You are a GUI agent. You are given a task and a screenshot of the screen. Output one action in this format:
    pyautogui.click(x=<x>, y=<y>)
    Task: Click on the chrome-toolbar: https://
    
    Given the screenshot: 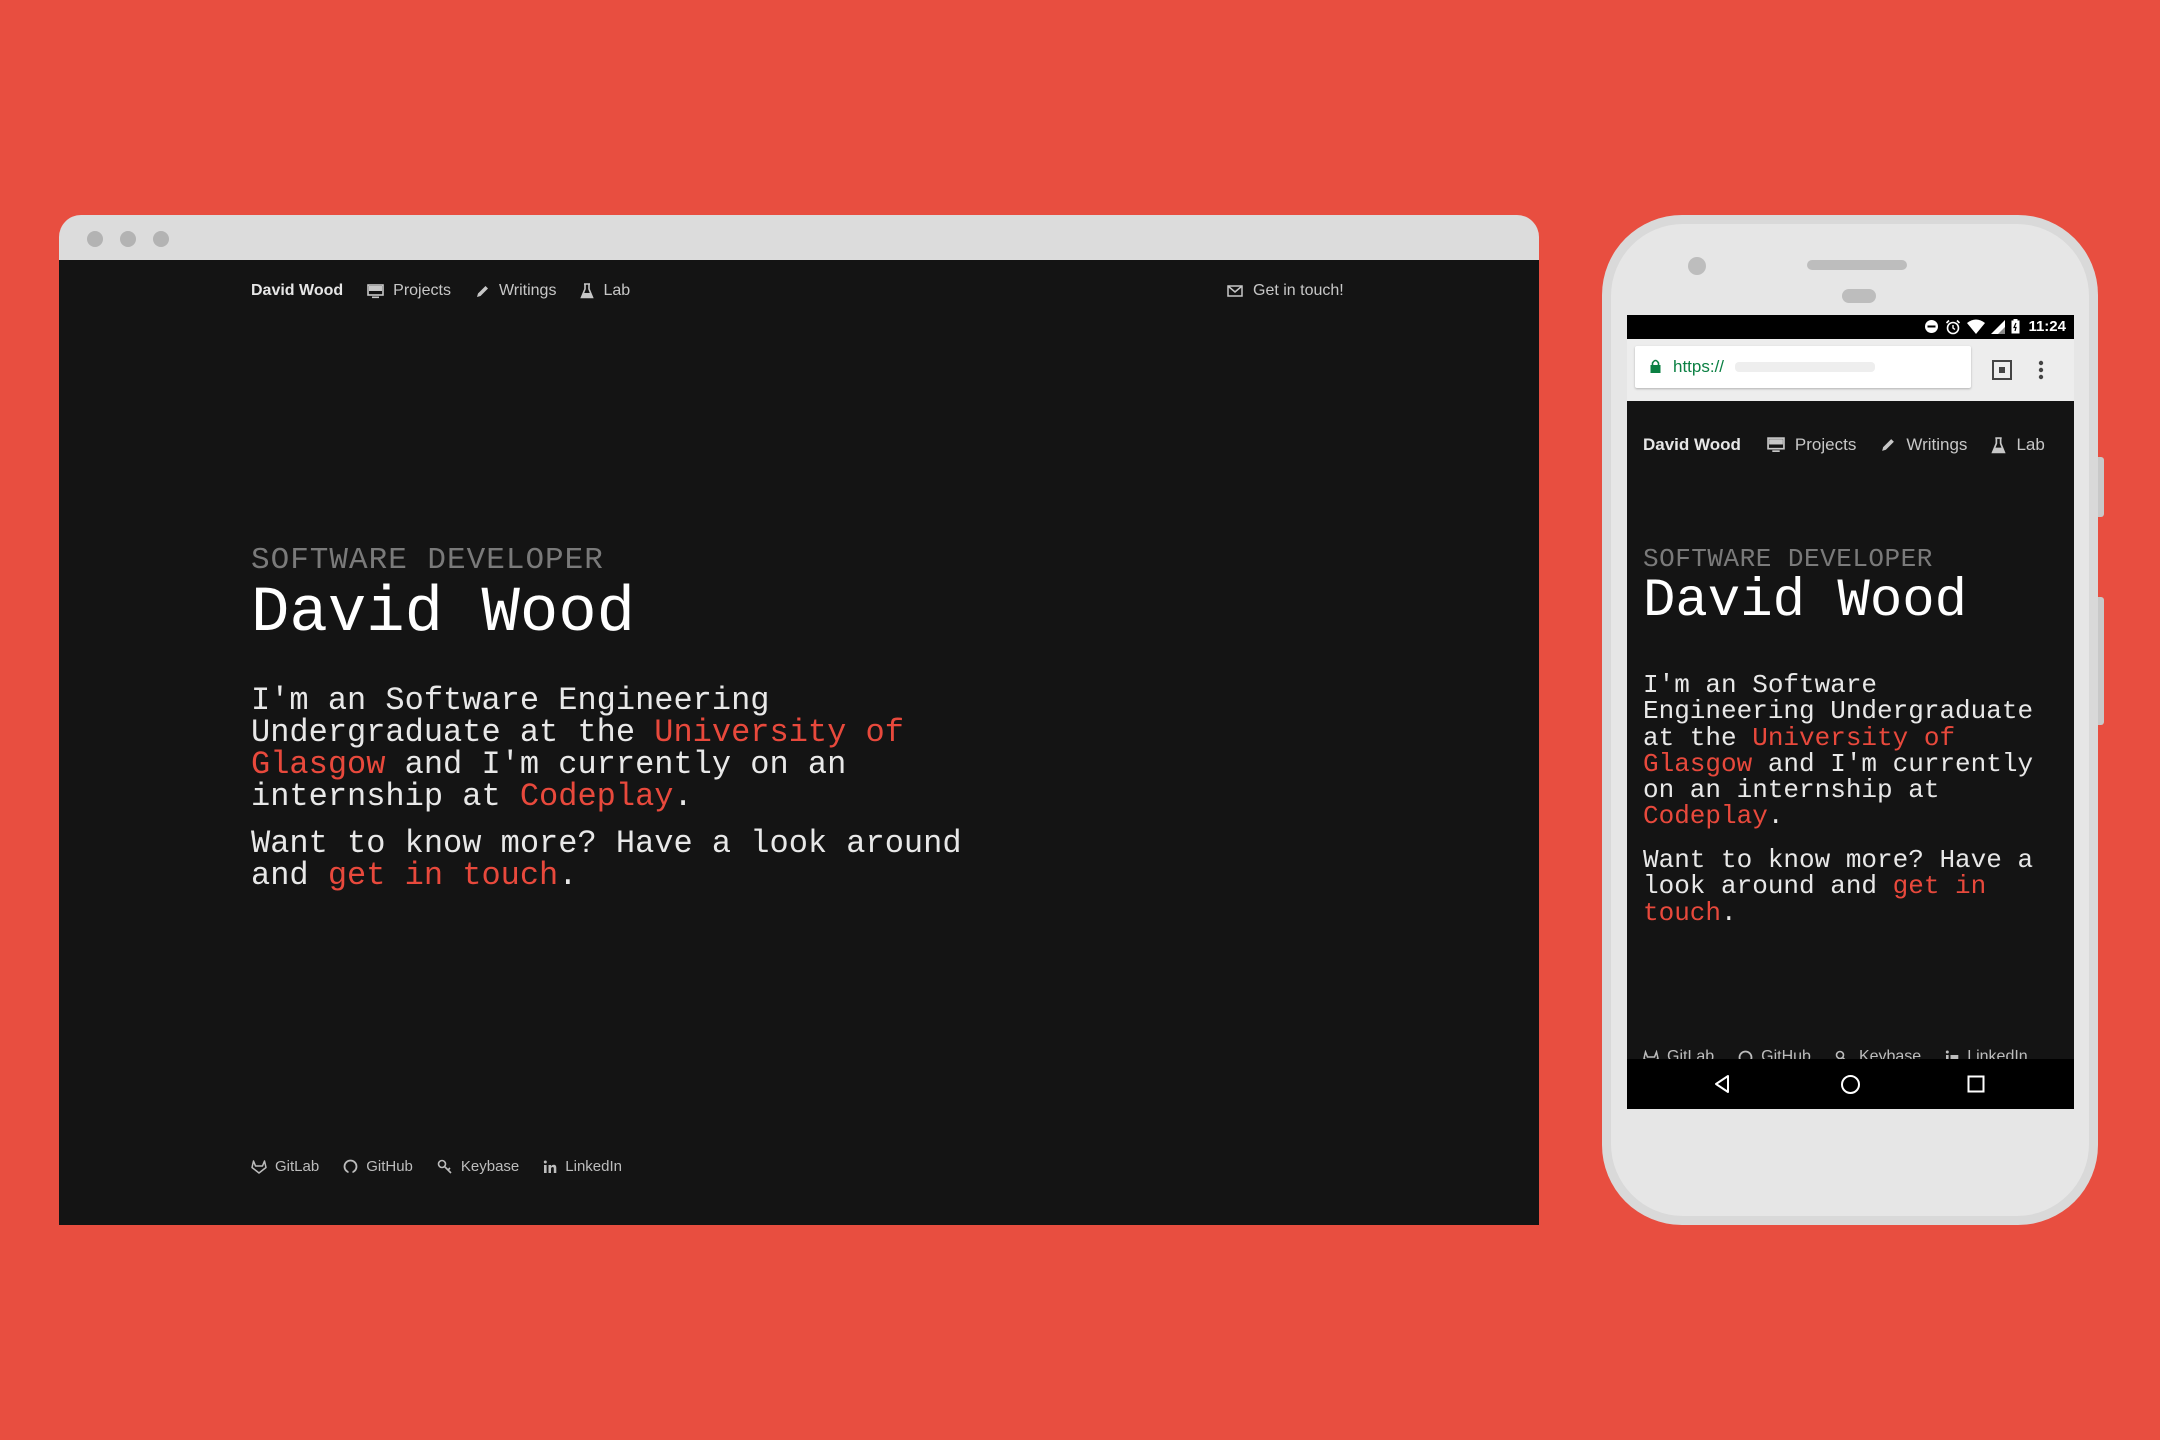 What is the action you would take?
    pyautogui.click(x=1850, y=370)
    